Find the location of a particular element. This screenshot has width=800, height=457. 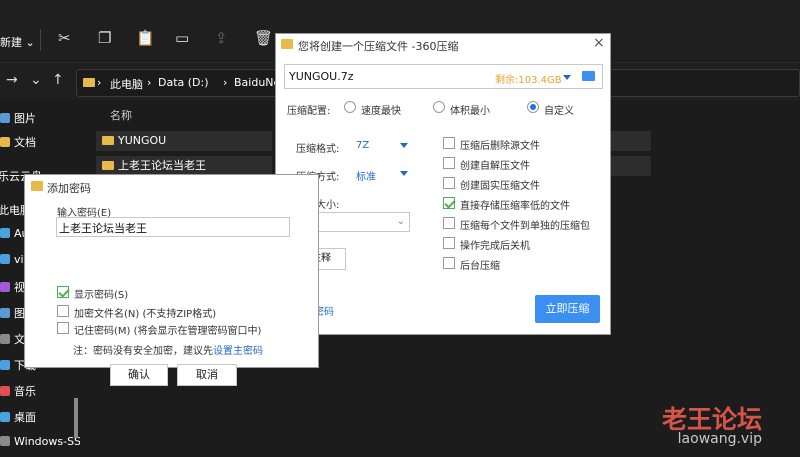

music-icon is located at coordinates (5, 391).